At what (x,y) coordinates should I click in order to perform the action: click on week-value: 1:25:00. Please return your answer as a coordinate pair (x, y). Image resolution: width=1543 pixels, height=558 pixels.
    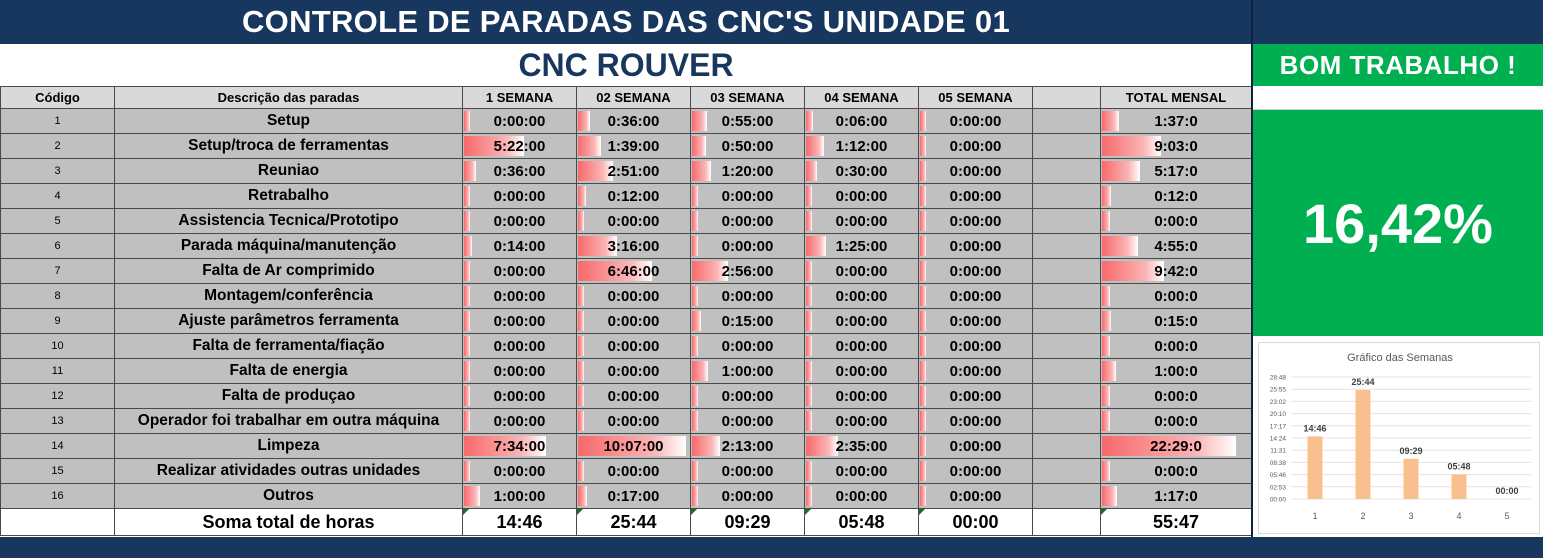
    Looking at the image, I should click on (861, 246).